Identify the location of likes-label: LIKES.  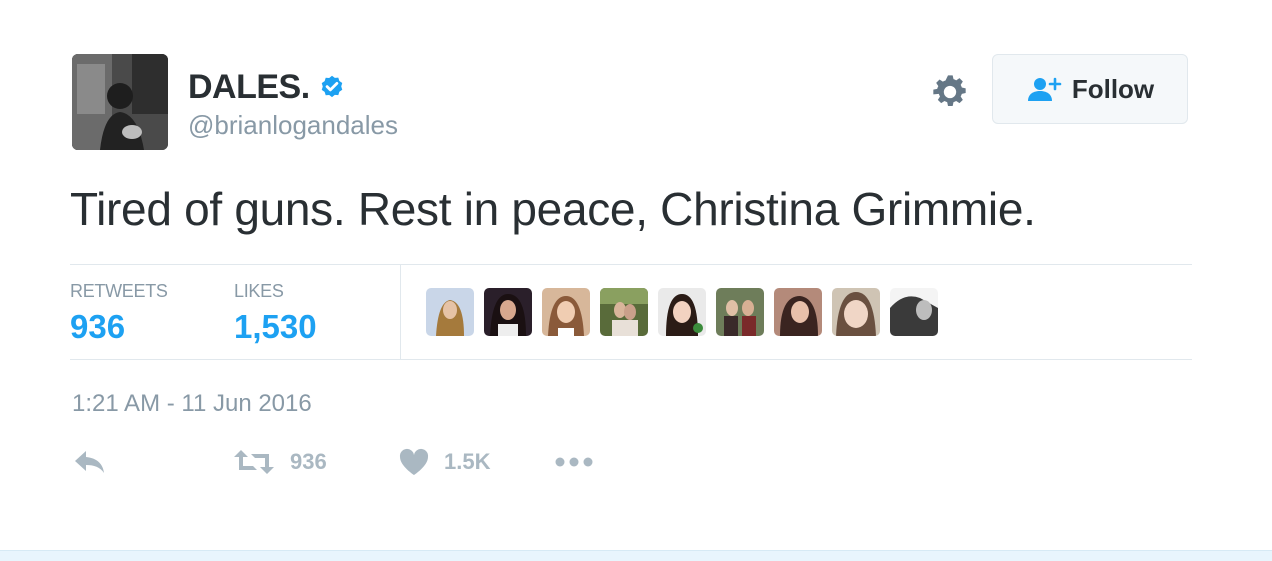
(259, 291).